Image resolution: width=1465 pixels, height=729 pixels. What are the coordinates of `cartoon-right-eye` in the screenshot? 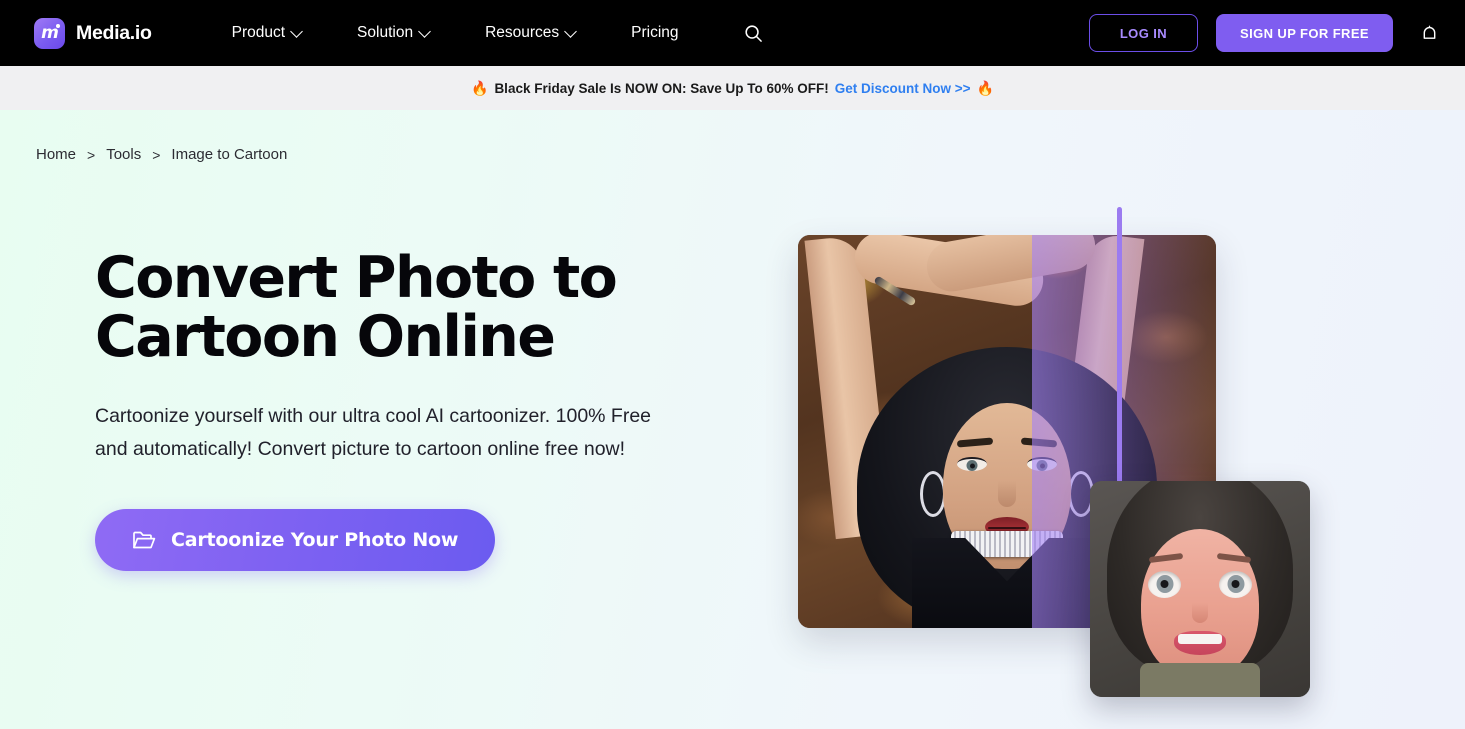 It's located at (1235, 584).